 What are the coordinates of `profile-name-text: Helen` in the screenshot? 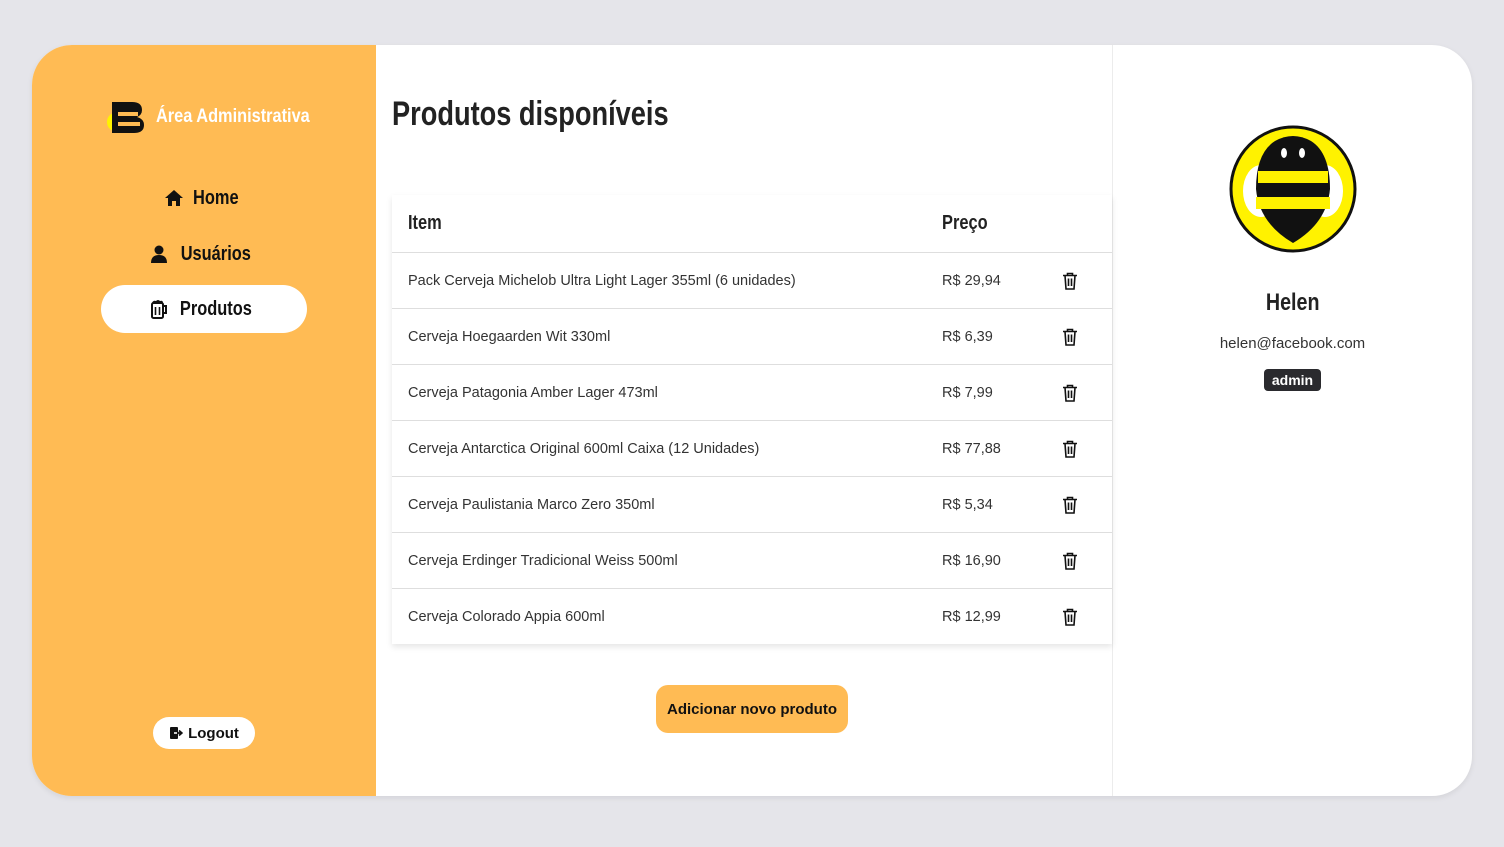 It's located at (1292, 302).